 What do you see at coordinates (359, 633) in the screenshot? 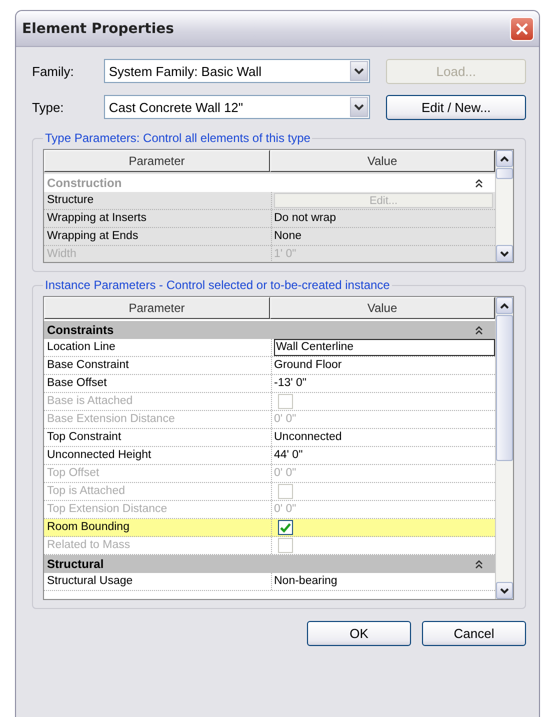
I see `dialog-button: OK` at bounding box center [359, 633].